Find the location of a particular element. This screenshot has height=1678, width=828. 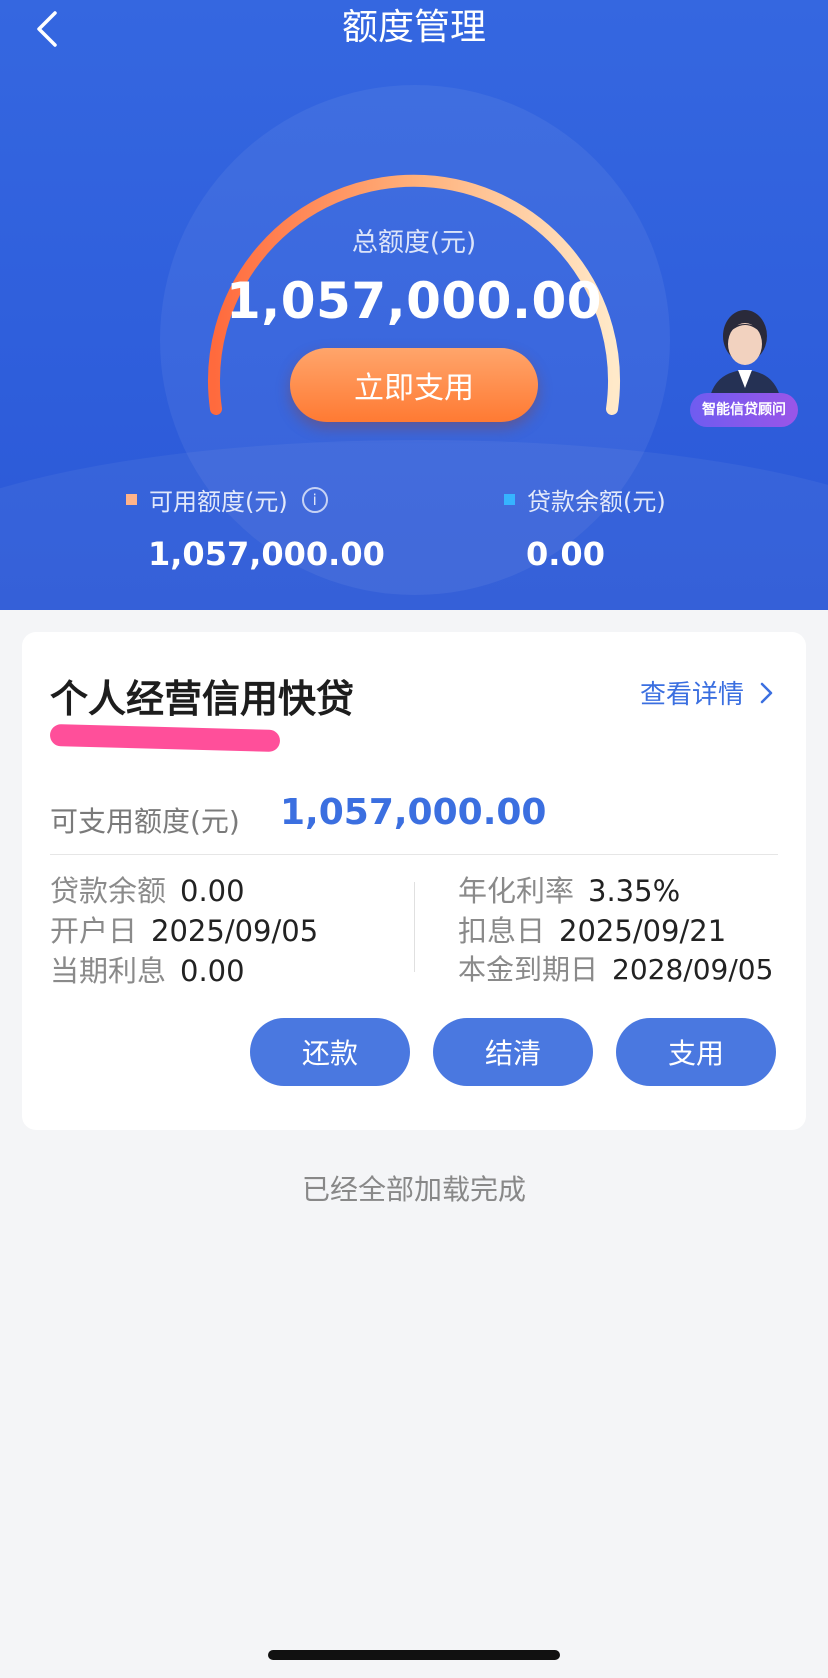

interest-date-row: 扣息日 2025/09/21 is located at coordinates (592, 929).